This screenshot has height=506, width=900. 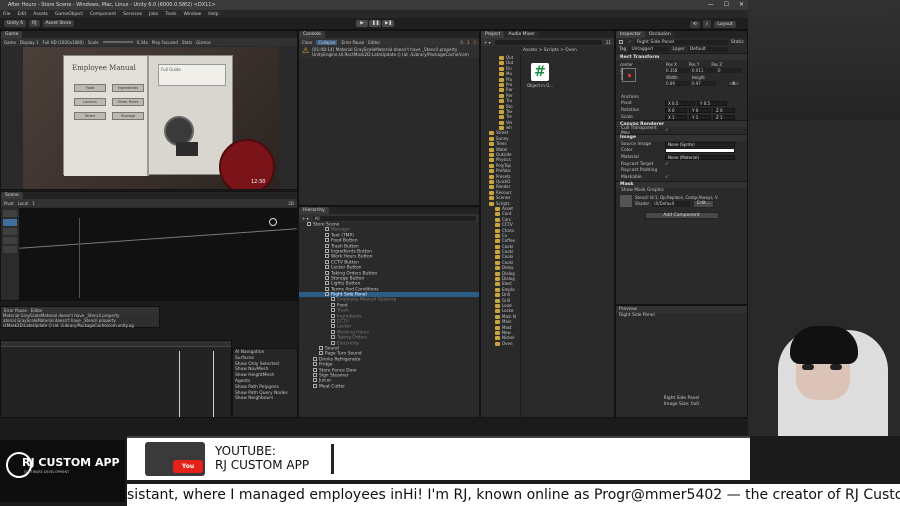 What do you see at coordinates (487, 42) in the screenshot?
I see `project-add-button: + ▾` at bounding box center [487, 42].